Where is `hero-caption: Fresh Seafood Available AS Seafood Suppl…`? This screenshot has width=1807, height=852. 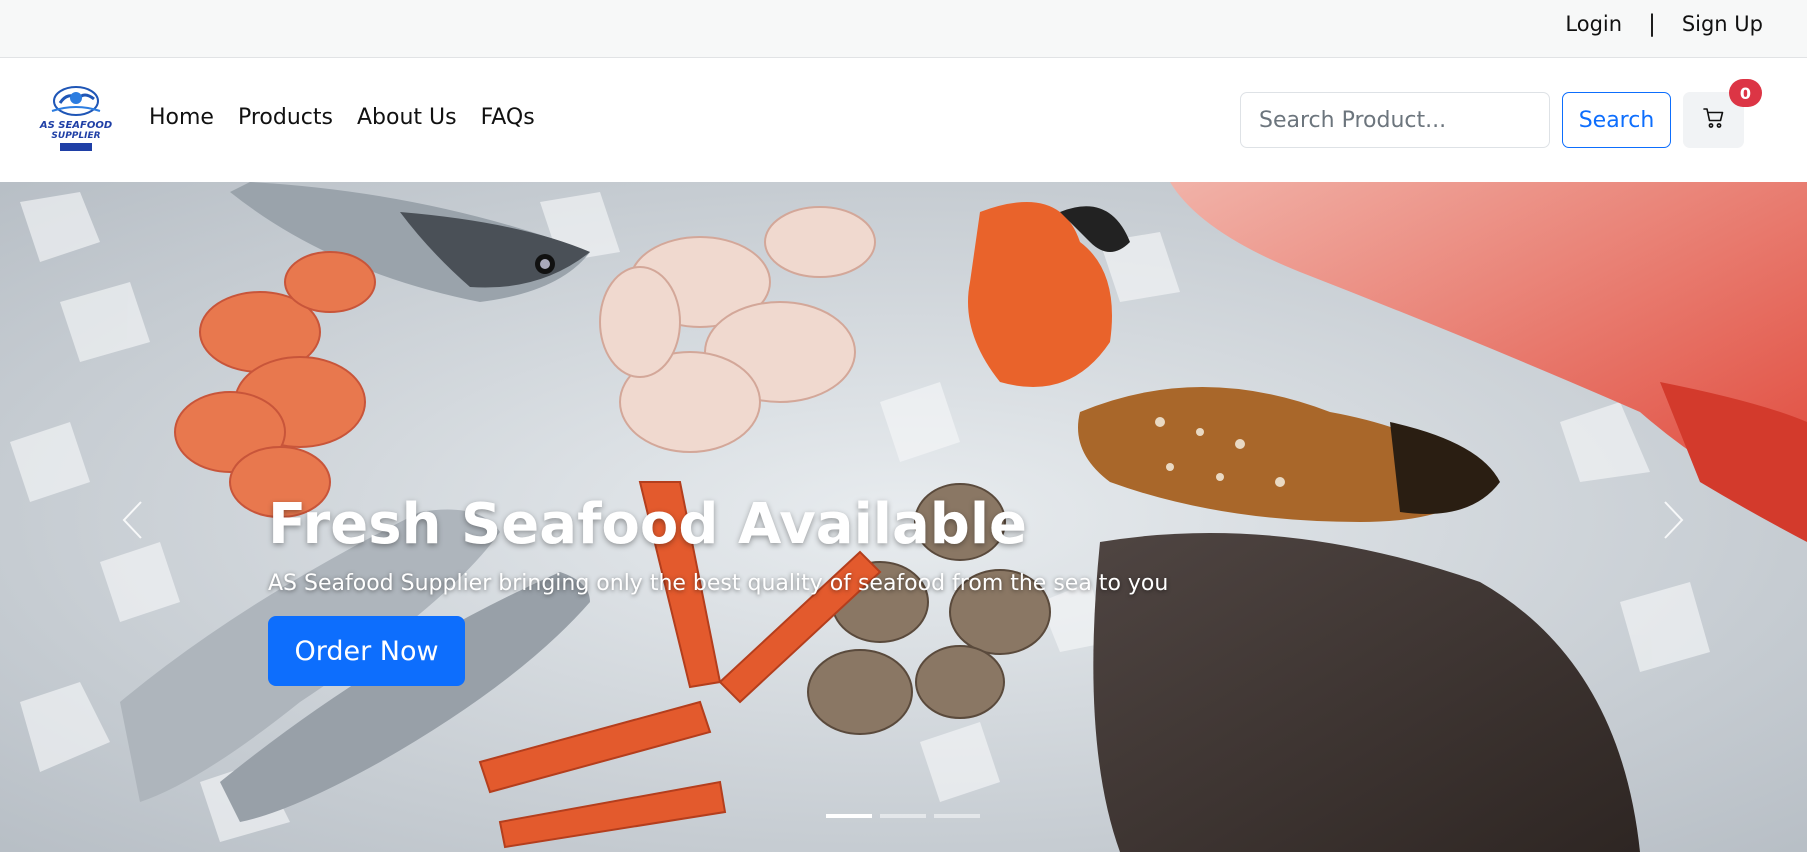
hero-caption: Fresh Seafood Available AS Seafood Suppl… is located at coordinates (718, 589).